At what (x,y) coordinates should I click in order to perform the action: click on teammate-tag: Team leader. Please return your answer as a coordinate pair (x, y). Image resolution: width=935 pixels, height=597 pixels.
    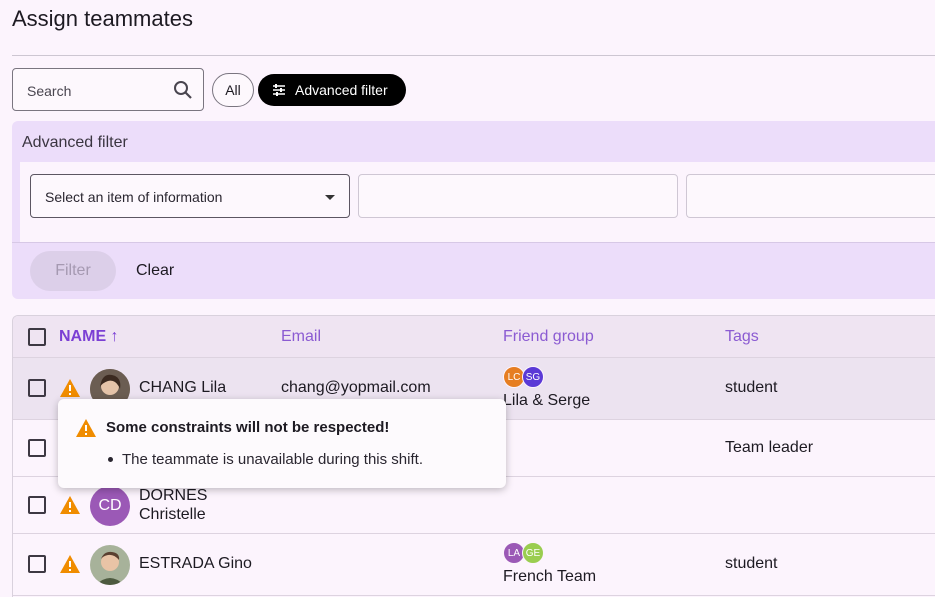
    Looking at the image, I should click on (769, 447).